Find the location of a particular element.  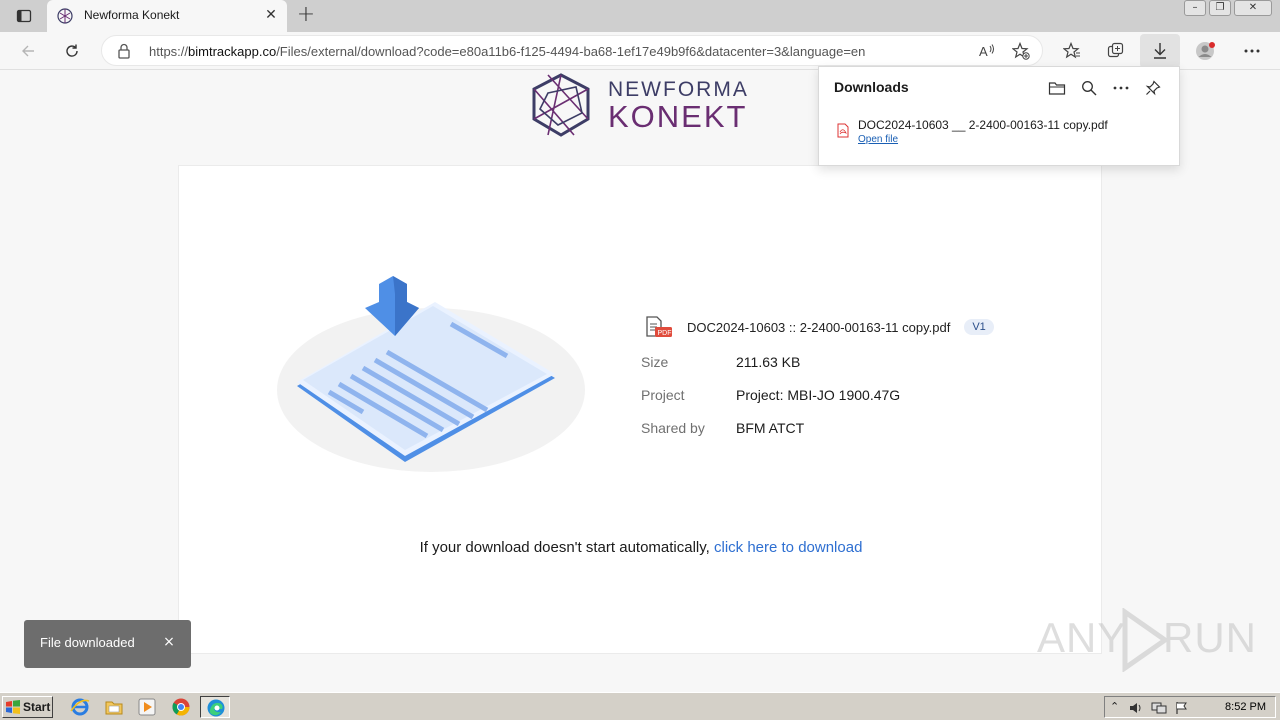

tab-actions-icon is located at coordinates (24, 16).